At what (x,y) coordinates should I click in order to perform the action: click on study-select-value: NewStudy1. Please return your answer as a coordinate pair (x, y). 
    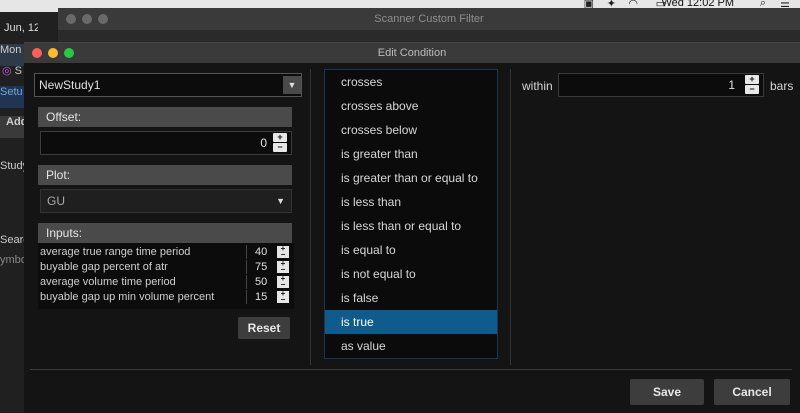
    Looking at the image, I should click on (70, 85).